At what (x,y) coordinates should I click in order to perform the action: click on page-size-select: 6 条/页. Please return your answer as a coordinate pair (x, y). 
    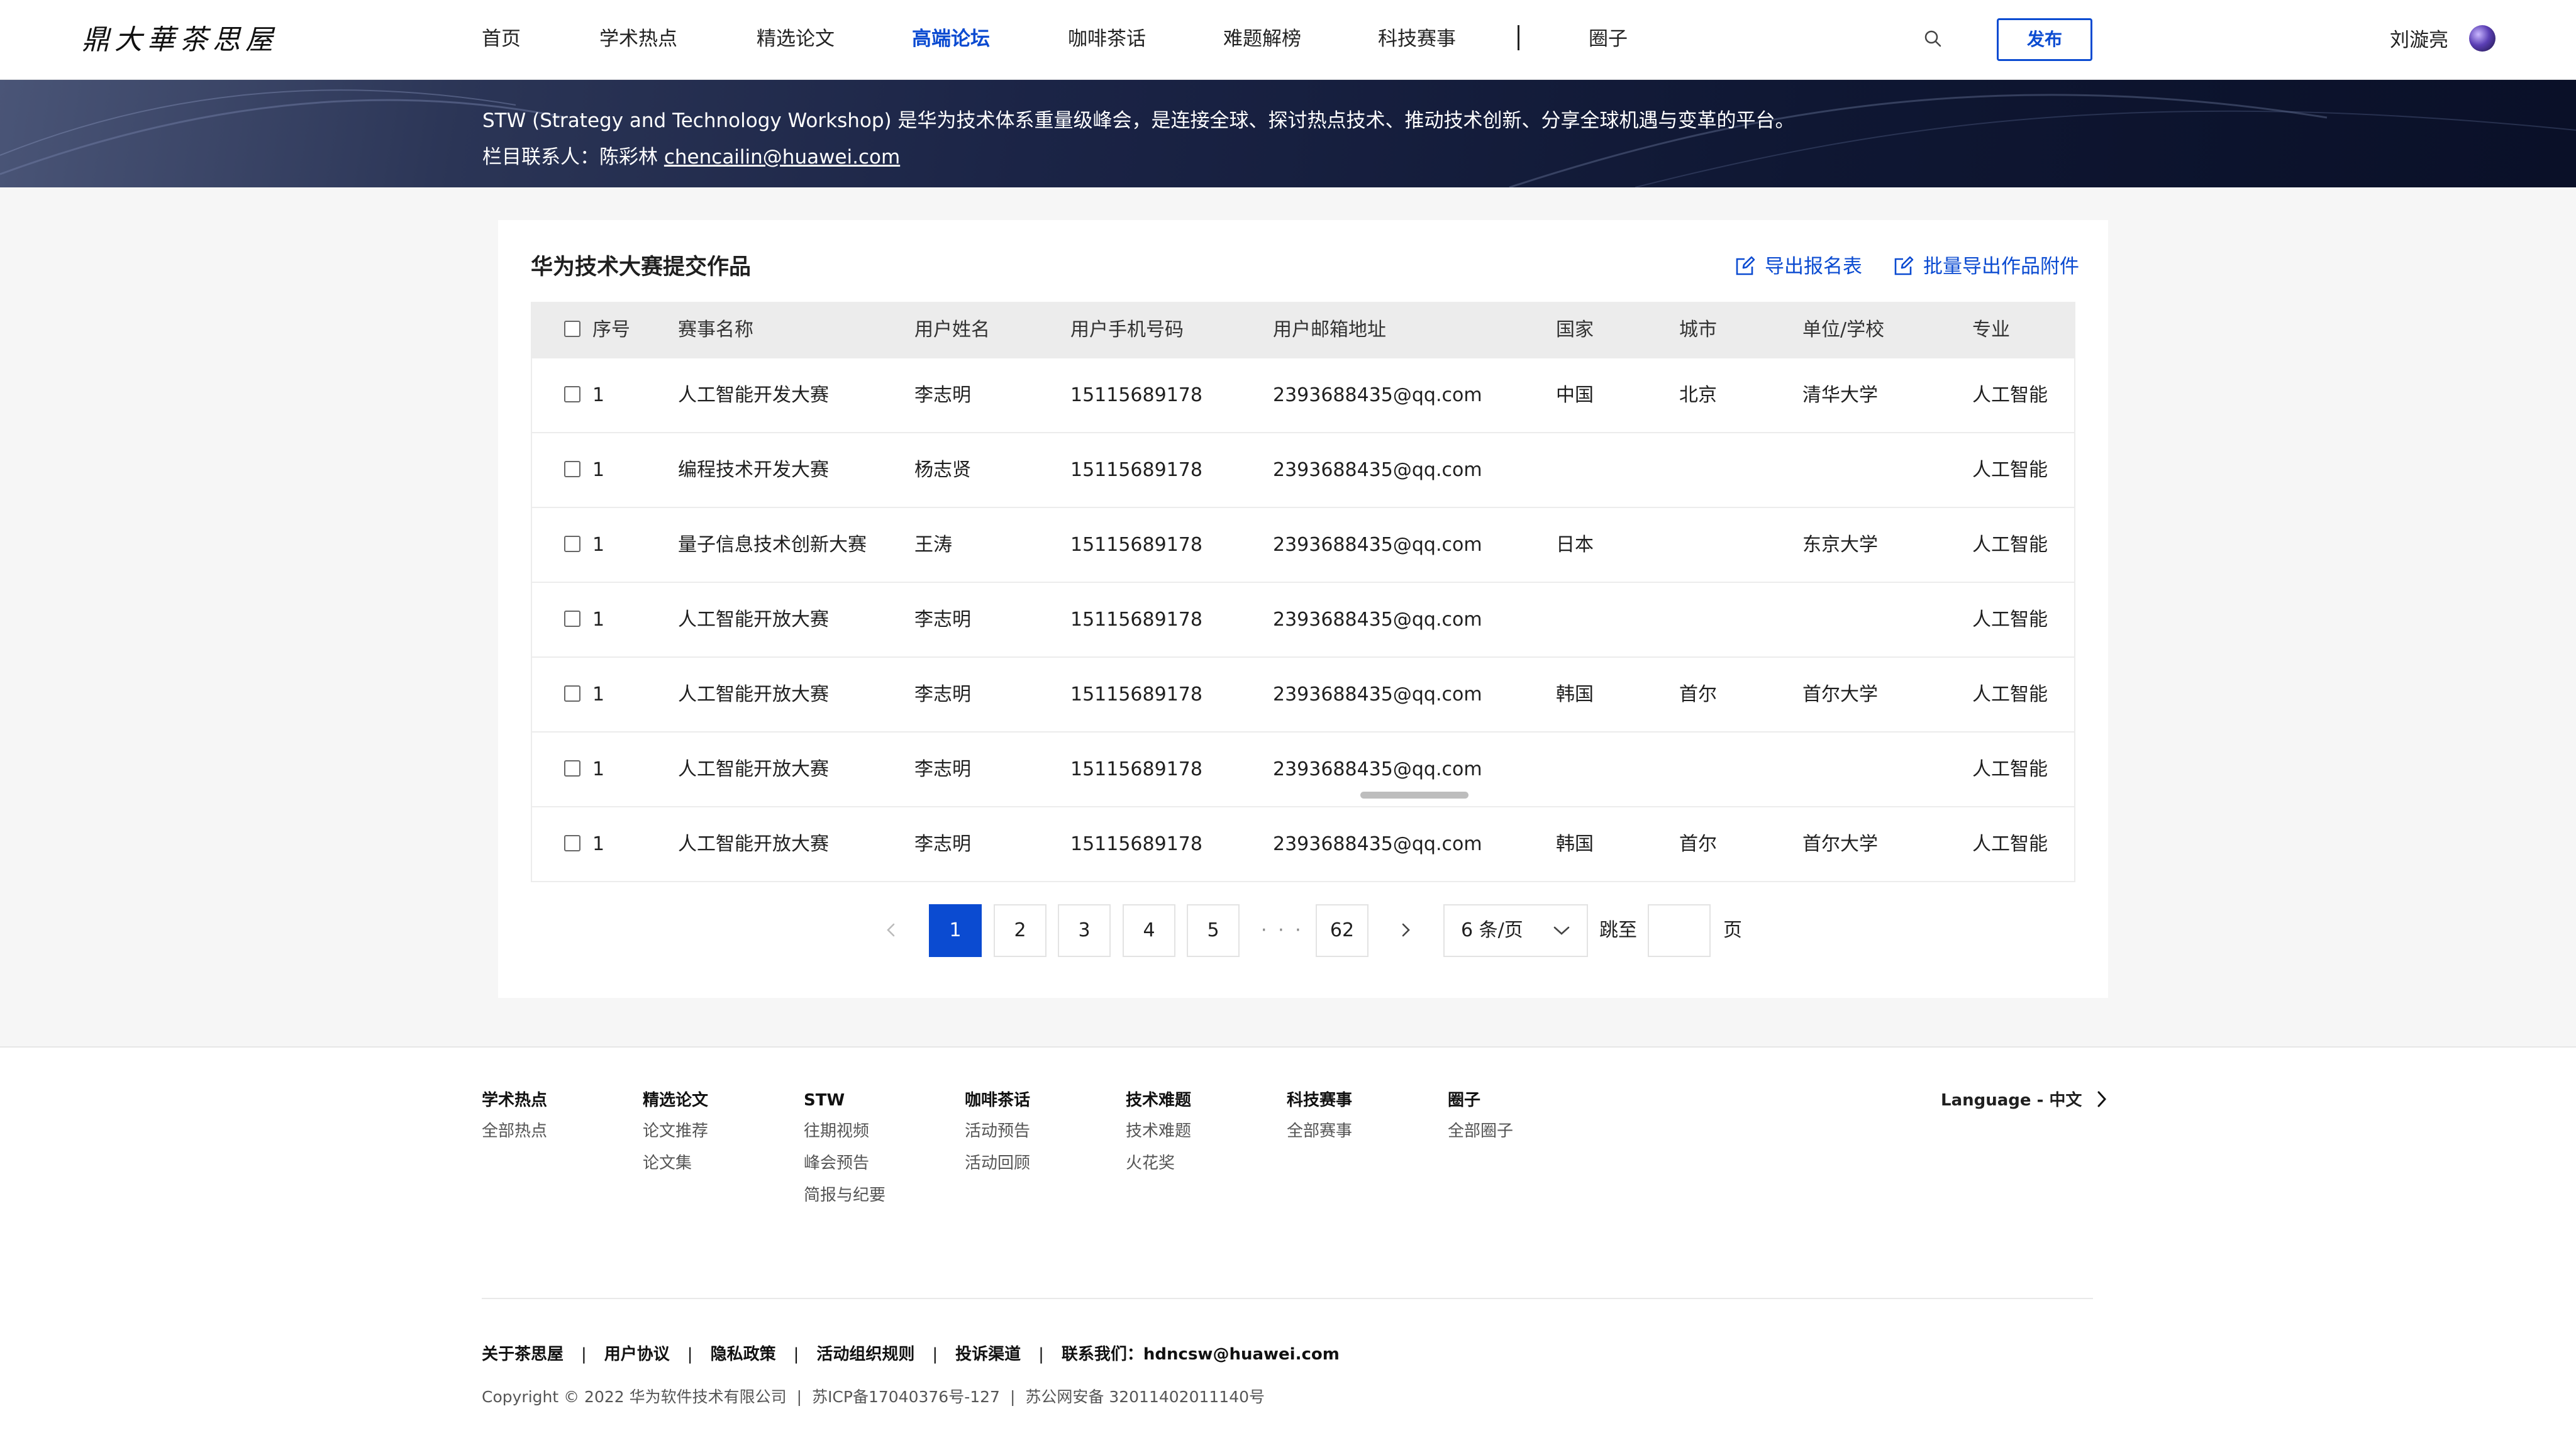
    Looking at the image, I should click on (1515, 930).